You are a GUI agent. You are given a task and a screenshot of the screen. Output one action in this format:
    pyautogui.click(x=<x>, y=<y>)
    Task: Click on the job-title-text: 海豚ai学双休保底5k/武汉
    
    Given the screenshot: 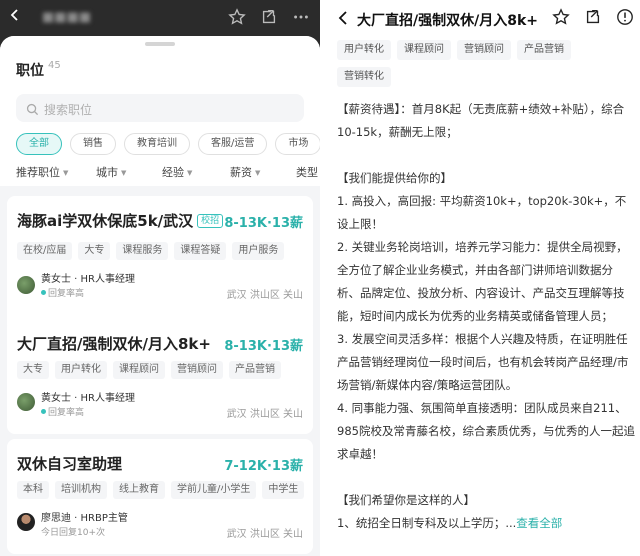 What is the action you would take?
    pyautogui.click(x=105, y=221)
    